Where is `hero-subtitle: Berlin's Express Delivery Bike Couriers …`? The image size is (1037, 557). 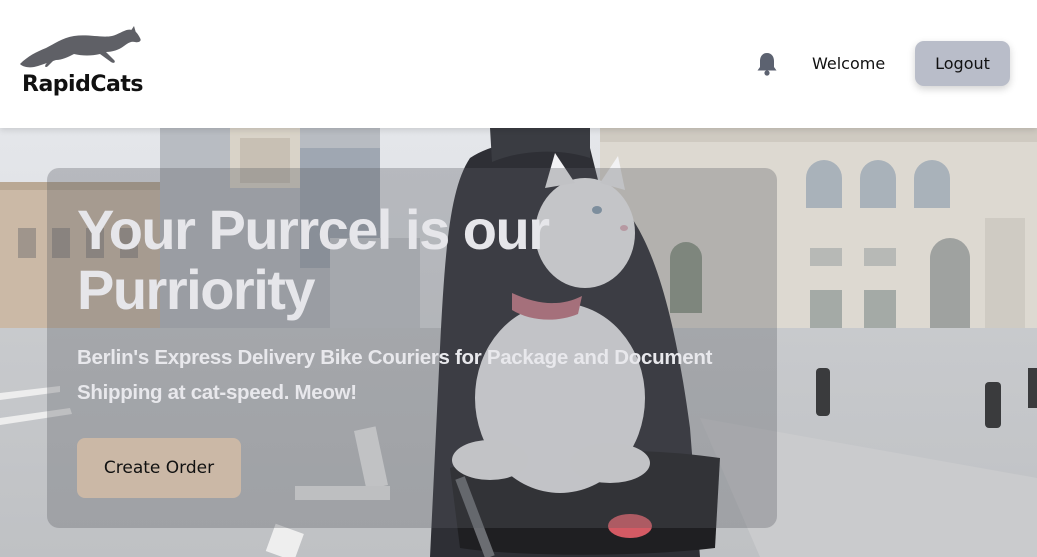
hero-subtitle: Berlin's Express Delivery Bike Couriers … is located at coordinates (395, 375).